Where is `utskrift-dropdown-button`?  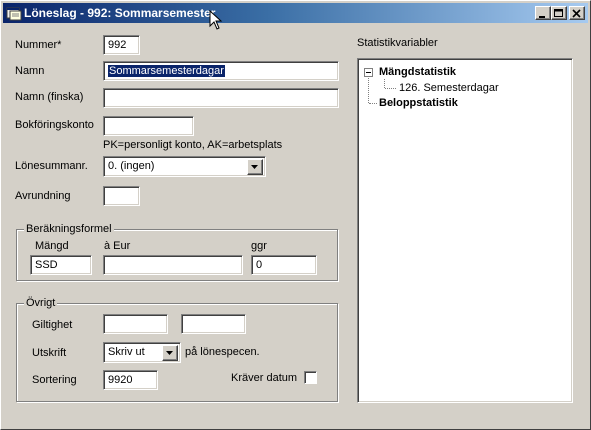
utskrift-dropdown-button is located at coordinates (170, 353).